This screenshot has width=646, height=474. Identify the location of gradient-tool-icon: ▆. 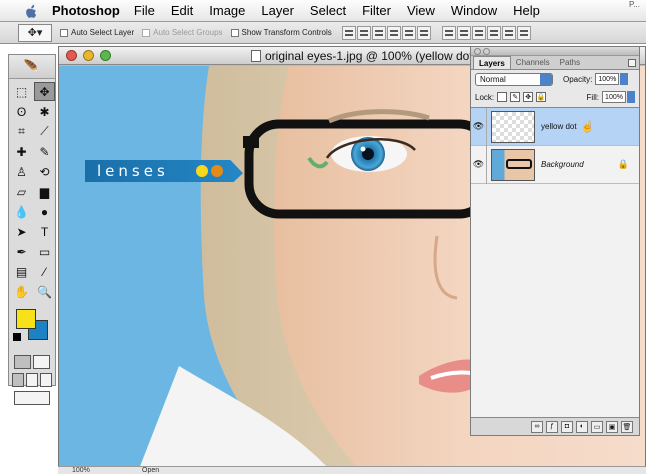
(44, 191).